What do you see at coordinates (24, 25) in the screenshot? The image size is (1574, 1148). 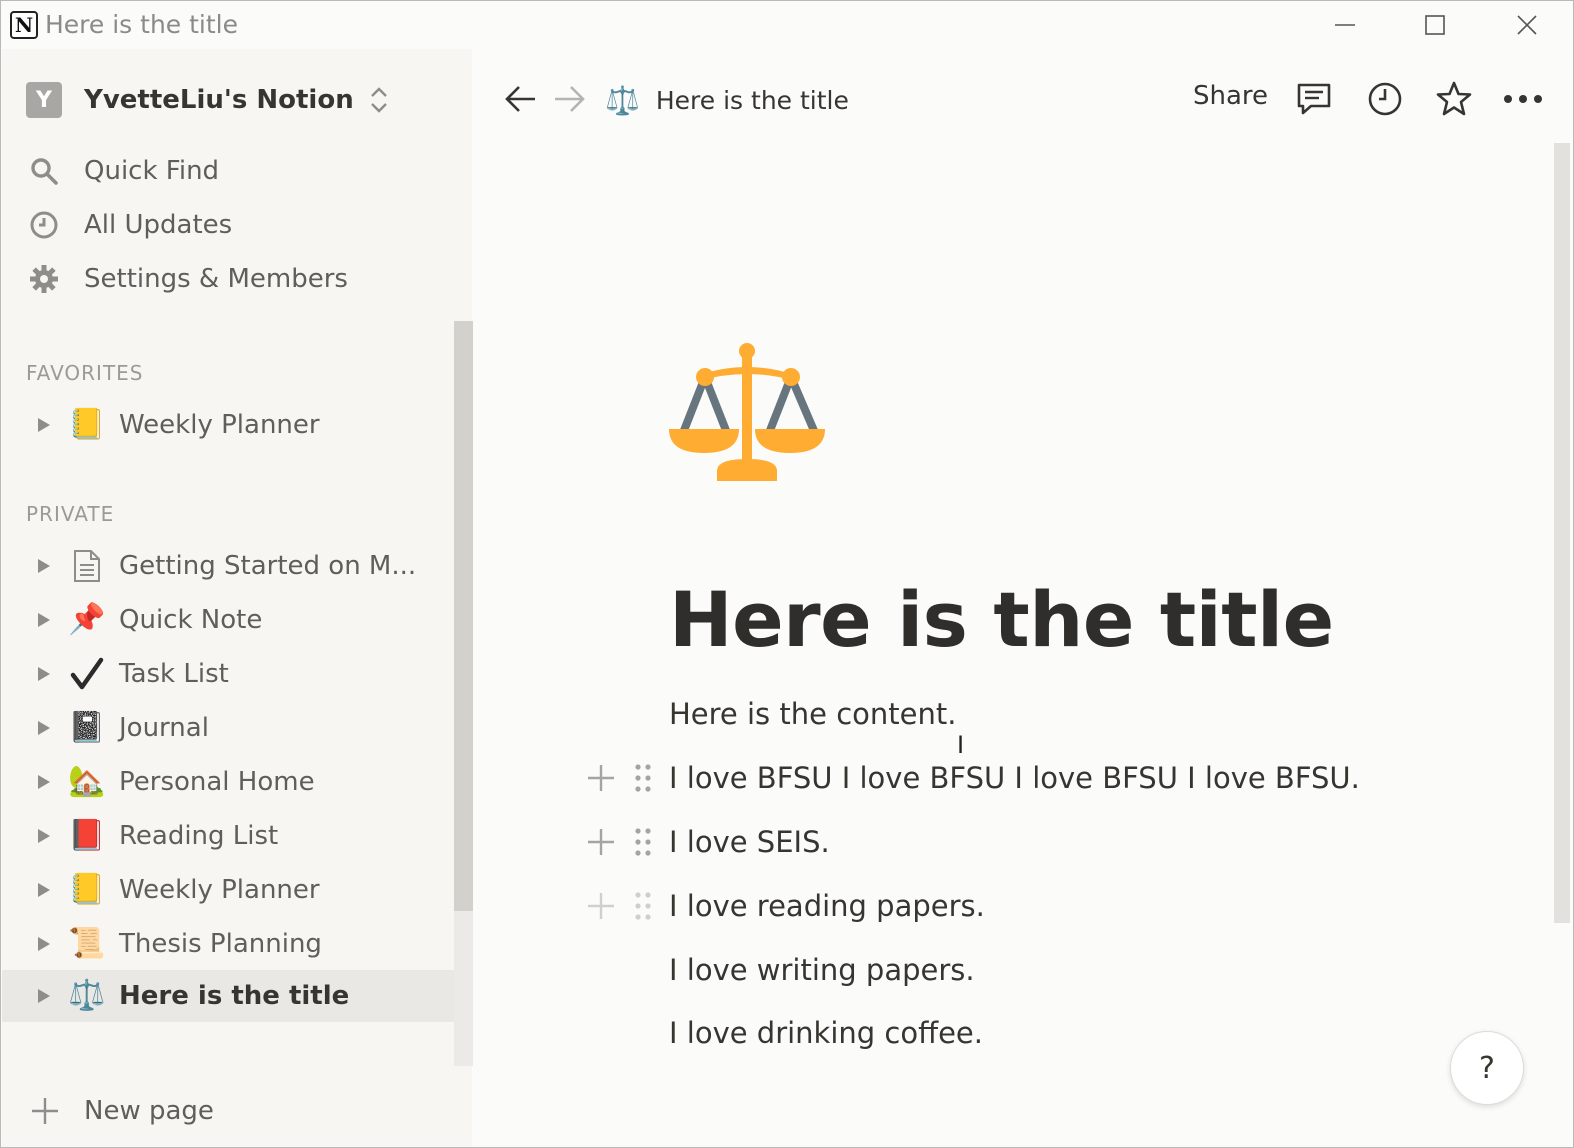 I see `notion-logo-icon: N` at bounding box center [24, 25].